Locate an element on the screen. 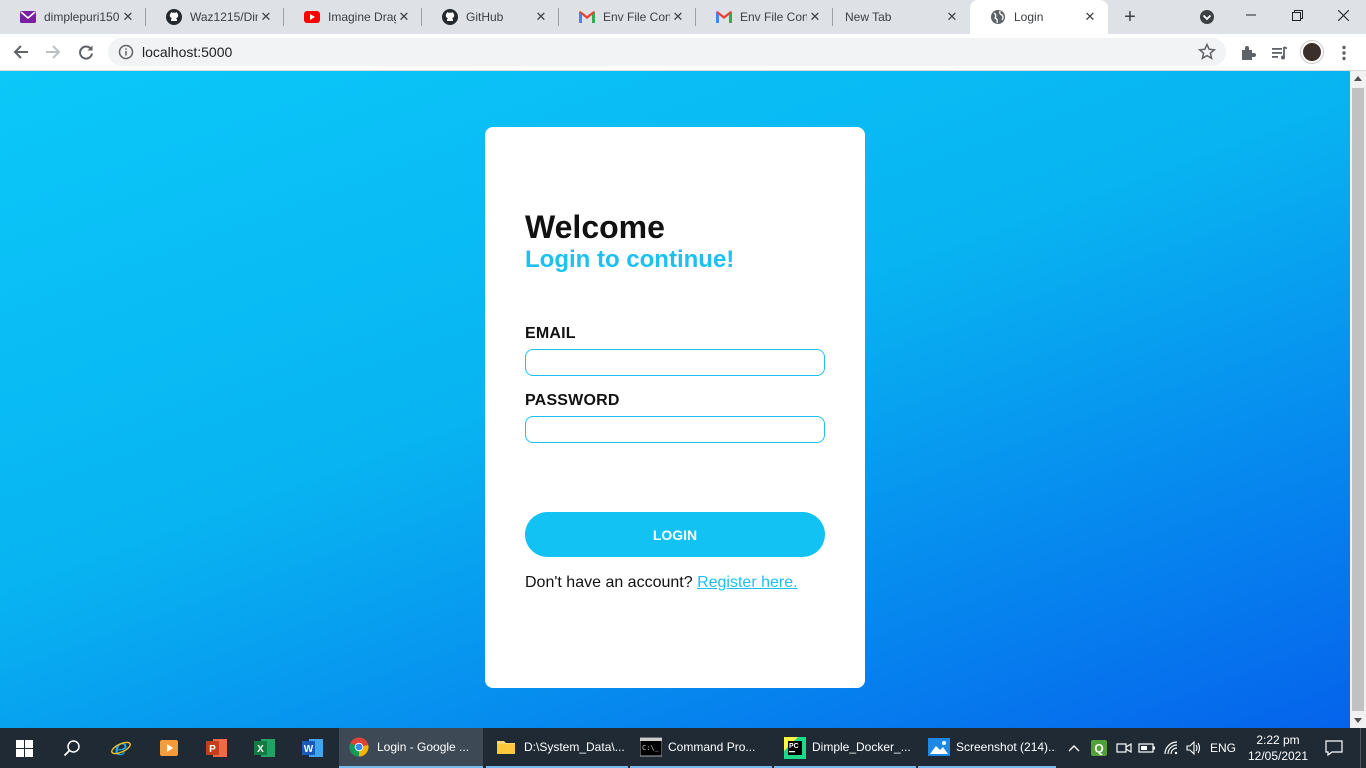  browser-toolbar: localhost:5000 is located at coordinates (683, 52).